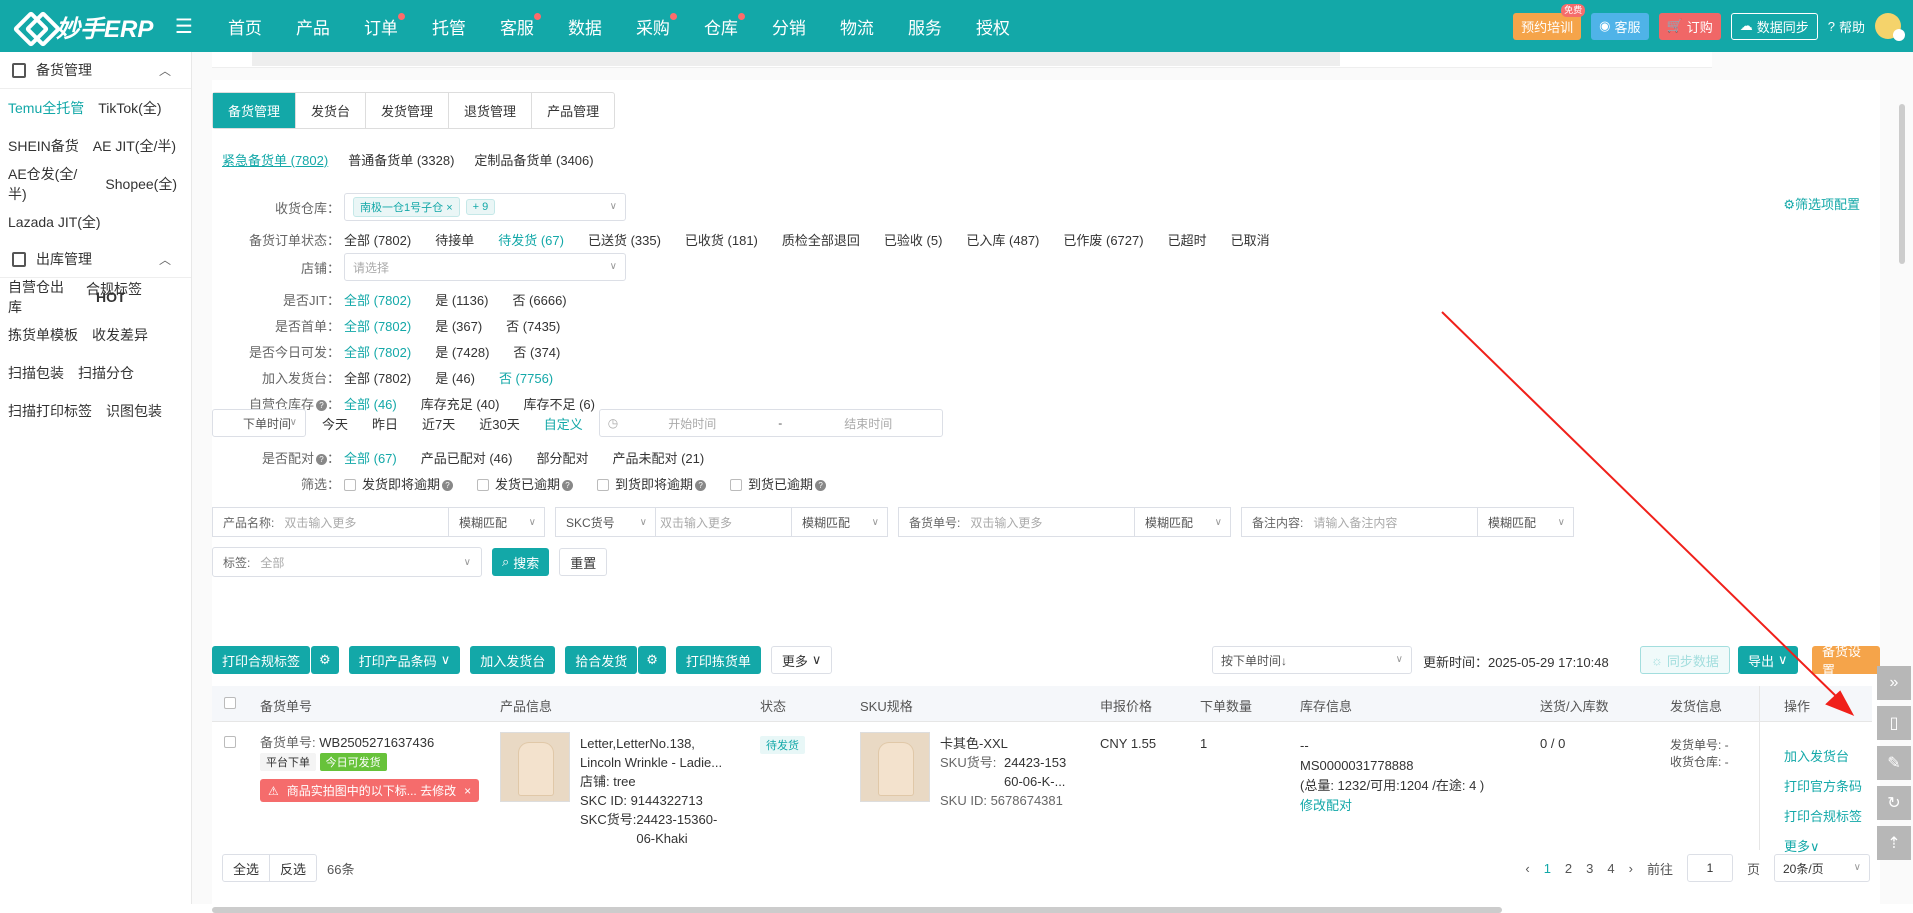 Image resolution: width=1913 pixels, height=913 pixels. What do you see at coordinates (1547, 868) in the screenshot?
I see `page-number: 1` at bounding box center [1547, 868].